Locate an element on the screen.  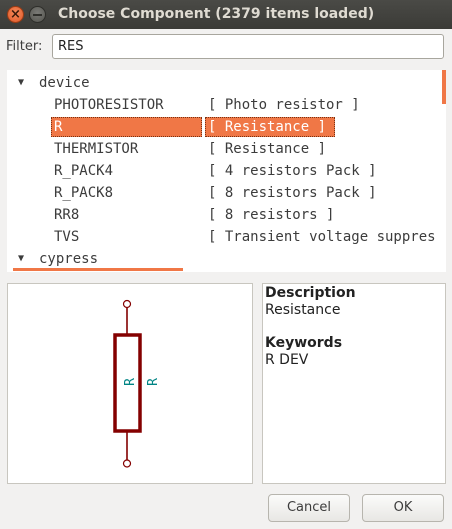
item-description: [ 4 resistors Pack ] is located at coordinates (292, 171).